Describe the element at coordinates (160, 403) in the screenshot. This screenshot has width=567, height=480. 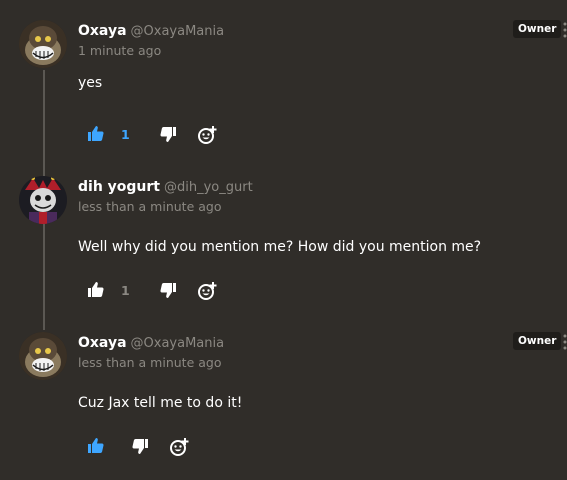
I see `comment-text: Cuz Jax tell me to do it!` at that location.